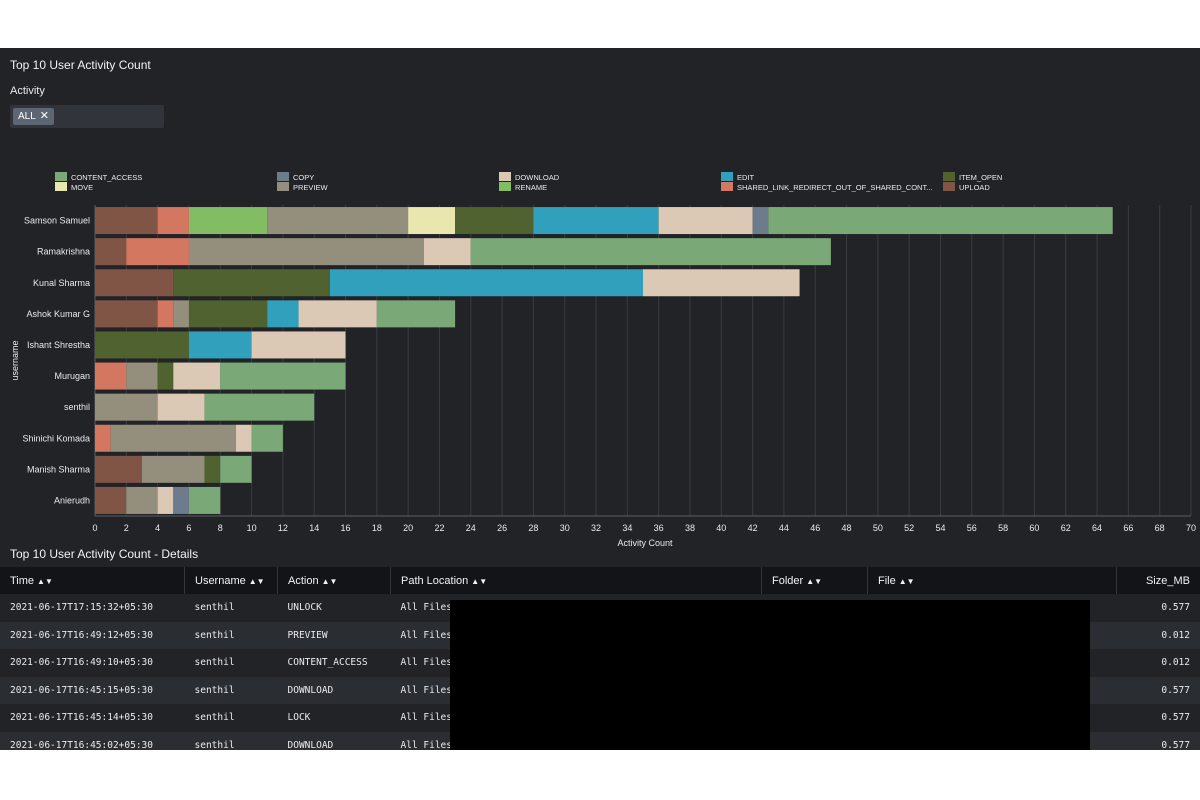  I want to click on x-tick-label: 42, so click(753, 528).